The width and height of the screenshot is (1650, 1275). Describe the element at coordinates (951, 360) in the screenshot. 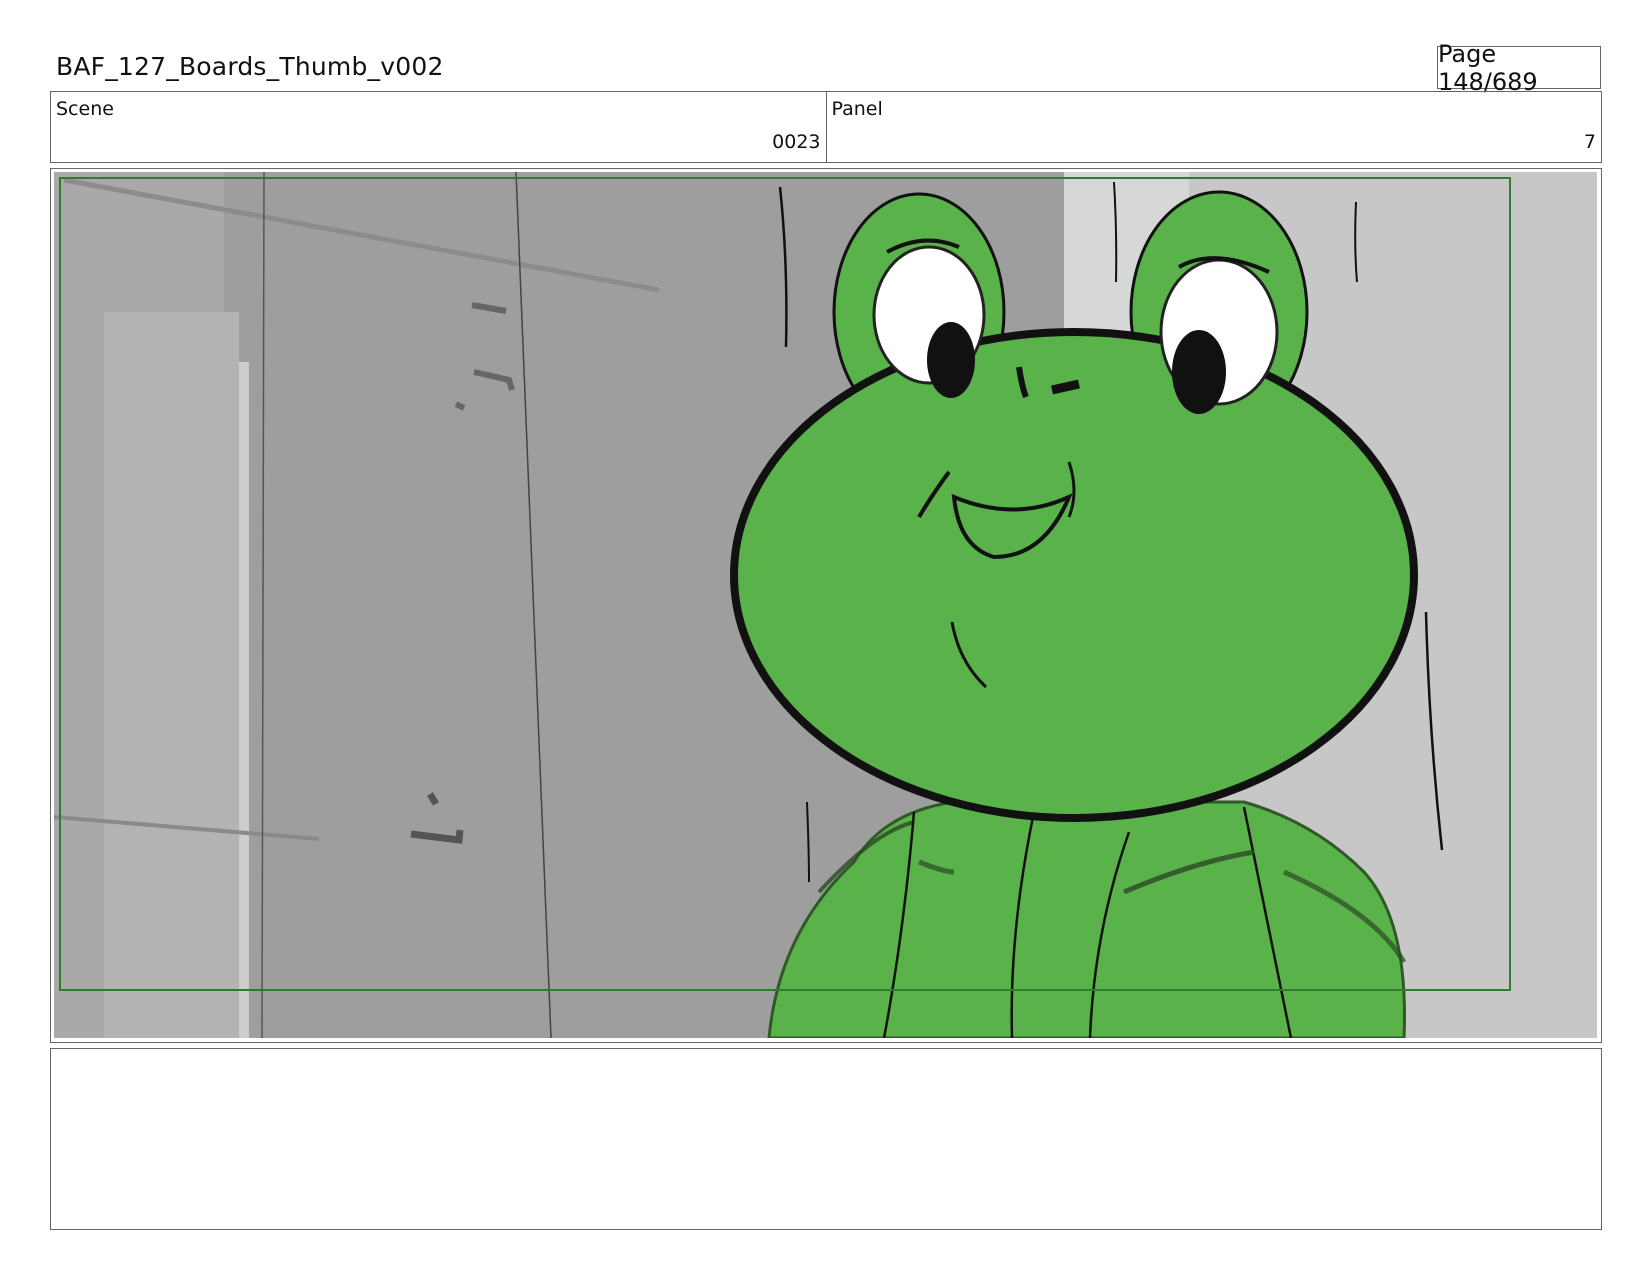

I see `frog-left-pupil` at that location.